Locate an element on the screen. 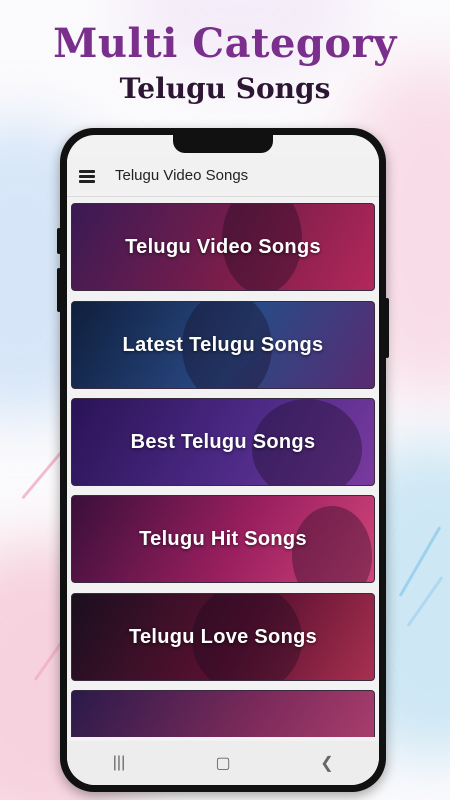 This screenshot has width=450, height=800. hamburger-menu-icon is located at coordinates (87, 176).